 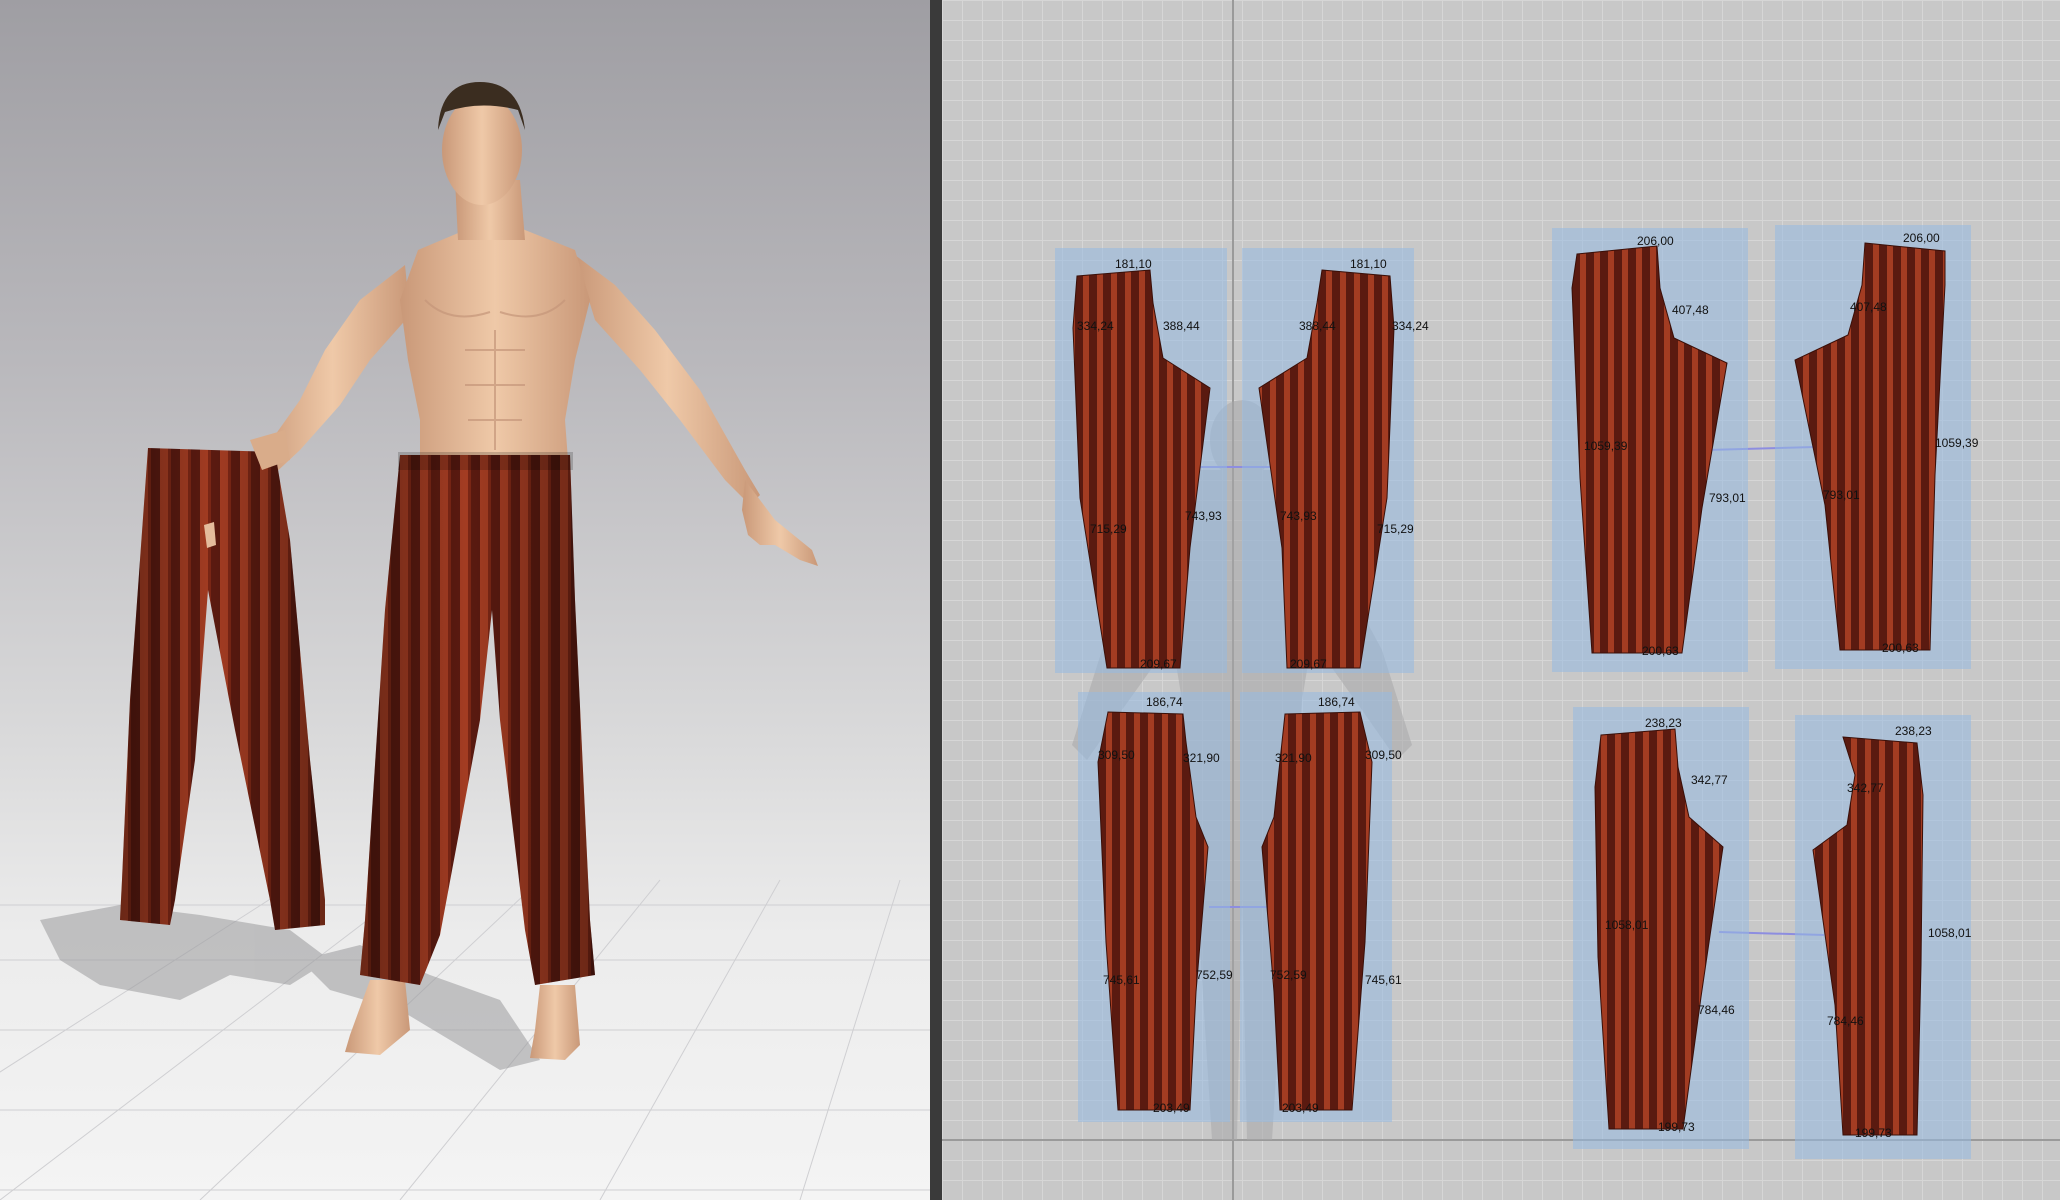 What do you see at coordinates (1876, 447) in the screenshot?
I see `pattern-piece-back-upper-right: 206,00 407,48 1059,39 793,01 200,63` at bounding box center [1876, 447].